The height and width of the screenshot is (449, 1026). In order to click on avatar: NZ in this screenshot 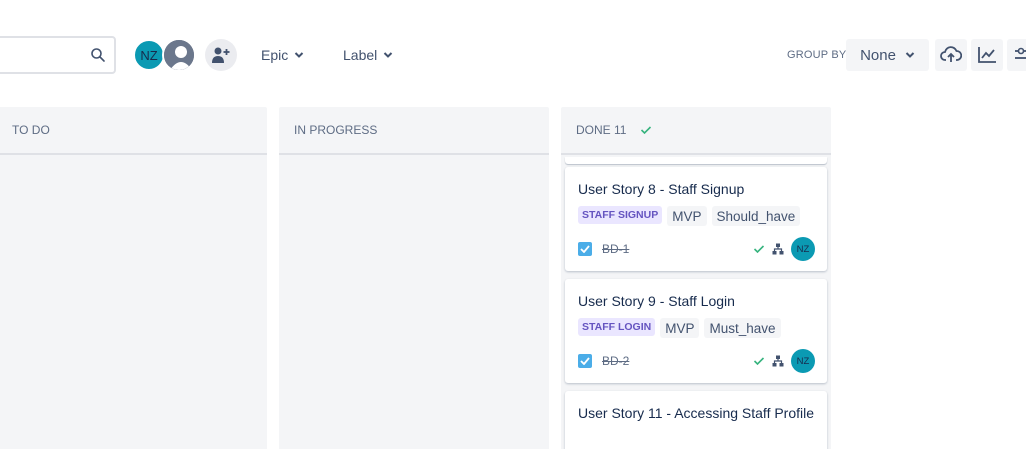, I will do `click(149, 55)`.